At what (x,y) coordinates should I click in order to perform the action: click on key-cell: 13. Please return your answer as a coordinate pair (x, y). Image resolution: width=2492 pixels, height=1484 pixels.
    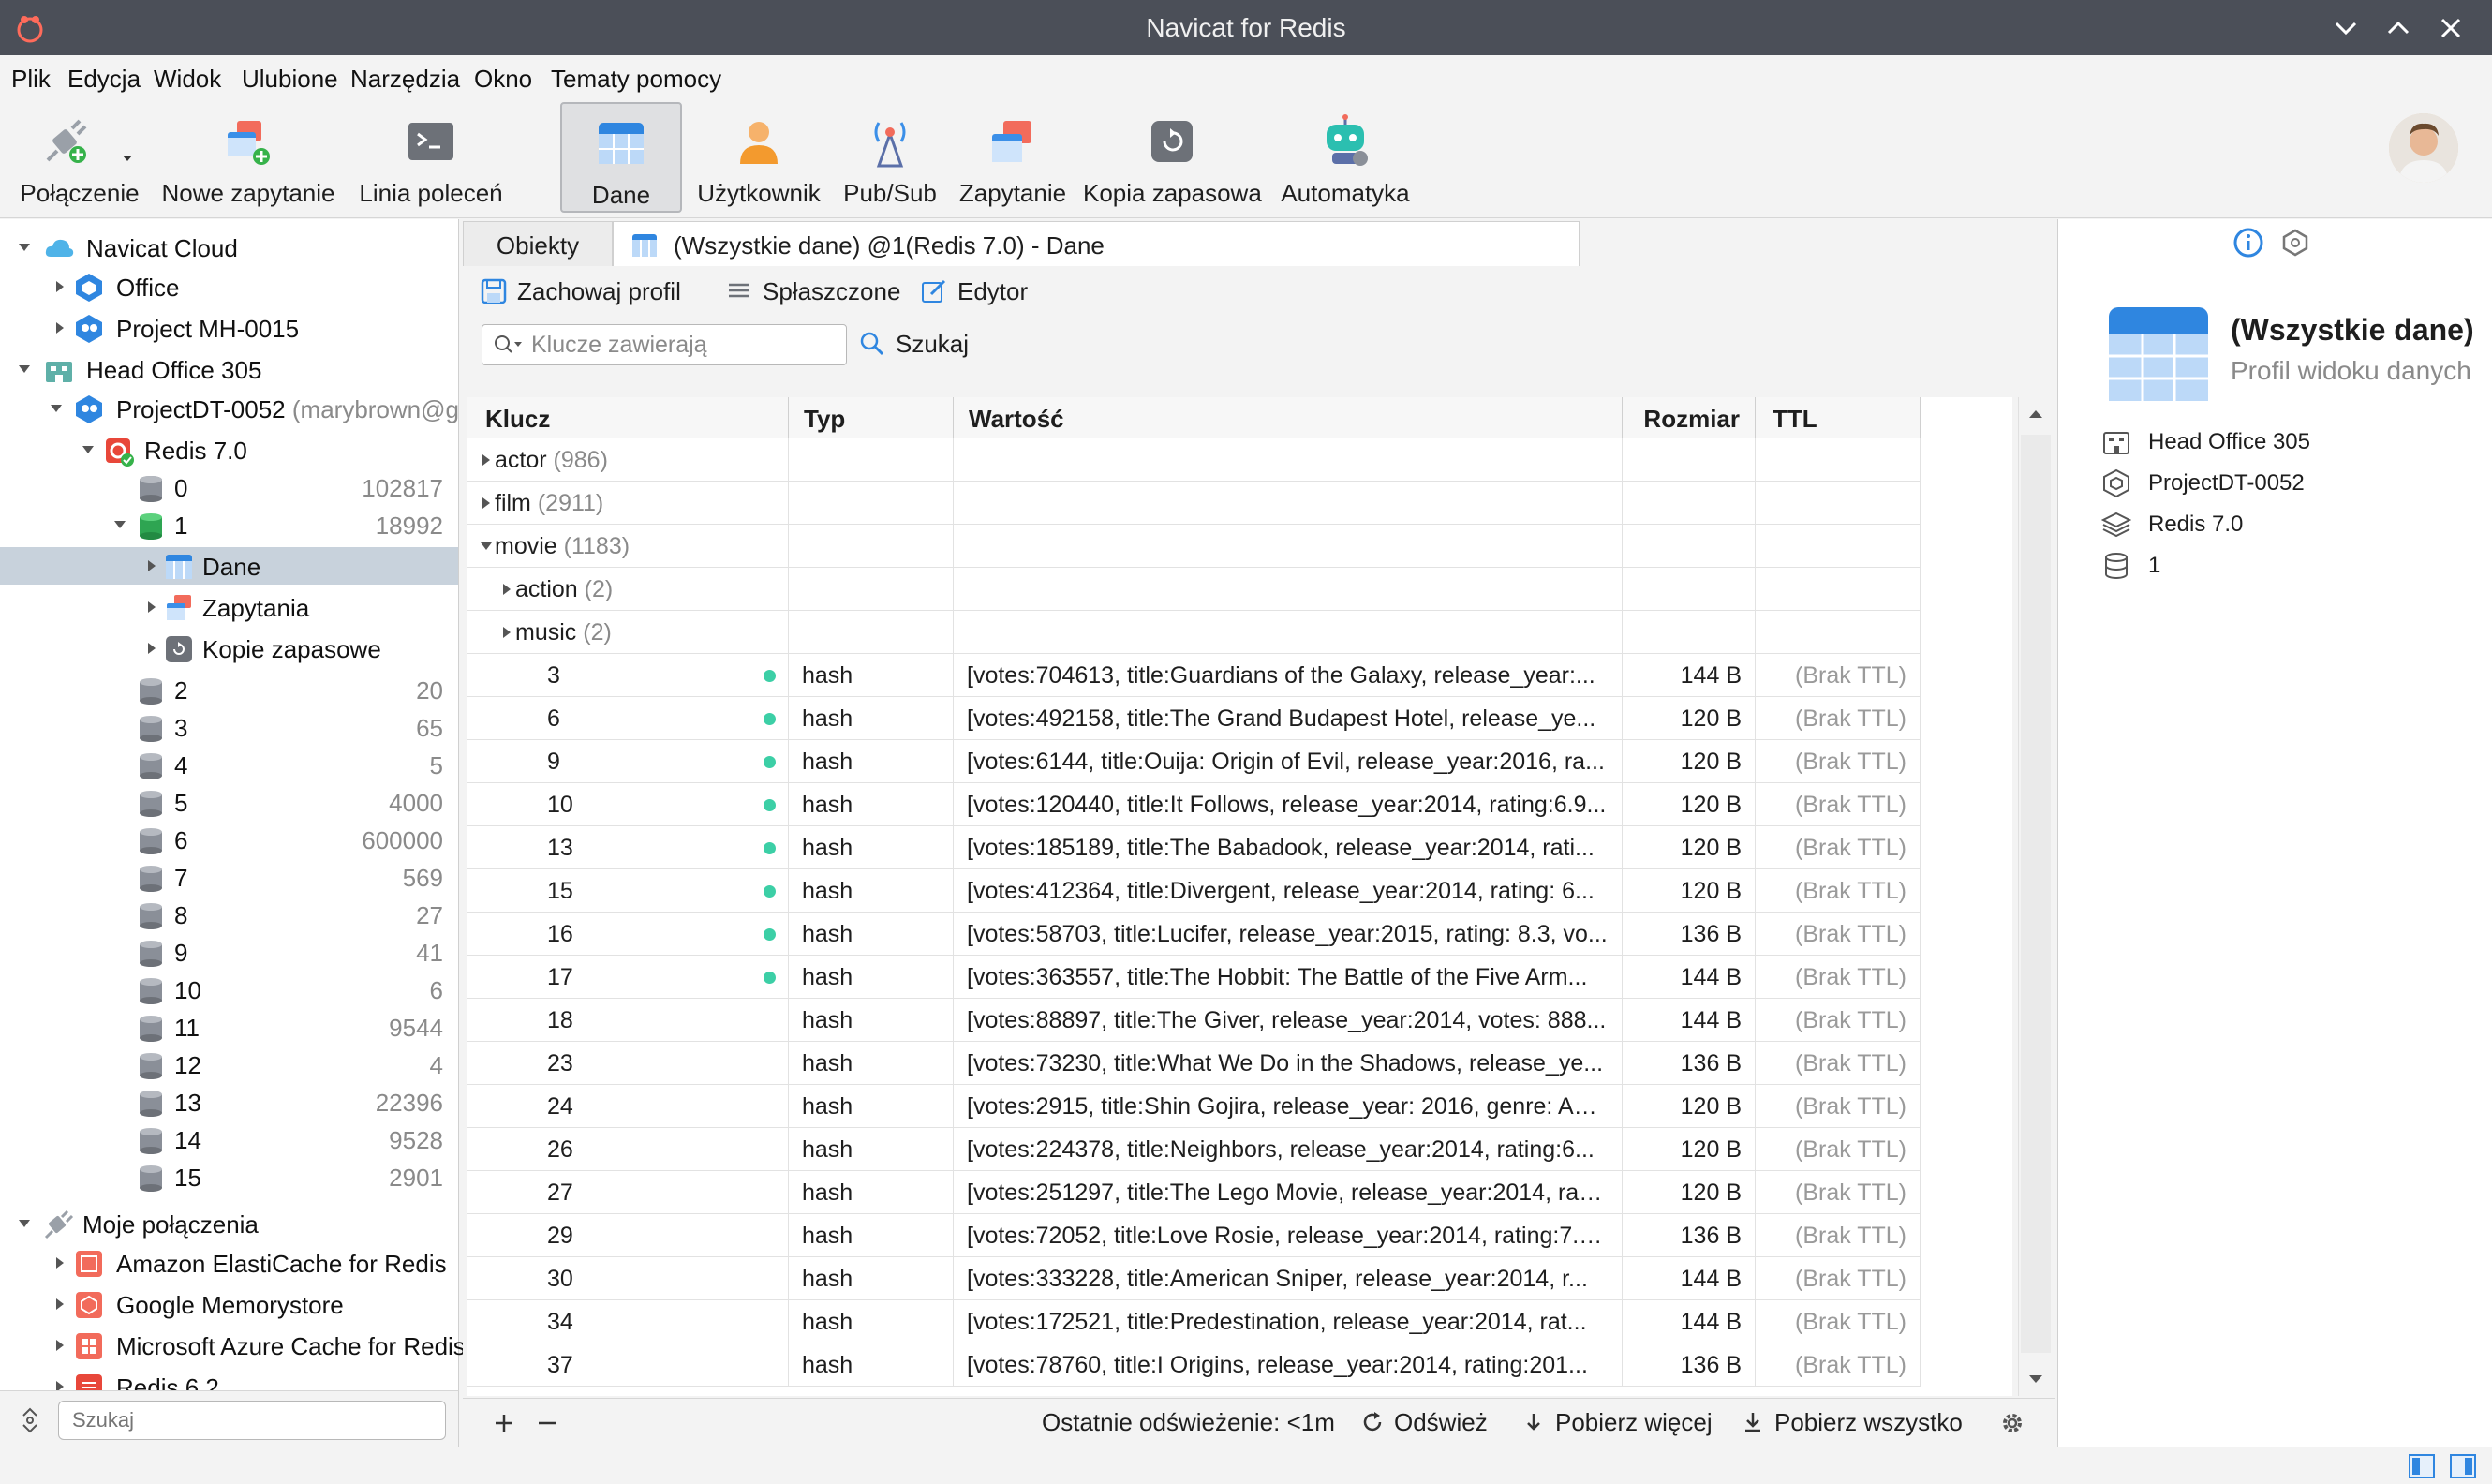
    Looking at the image, I should click on (608, 847).